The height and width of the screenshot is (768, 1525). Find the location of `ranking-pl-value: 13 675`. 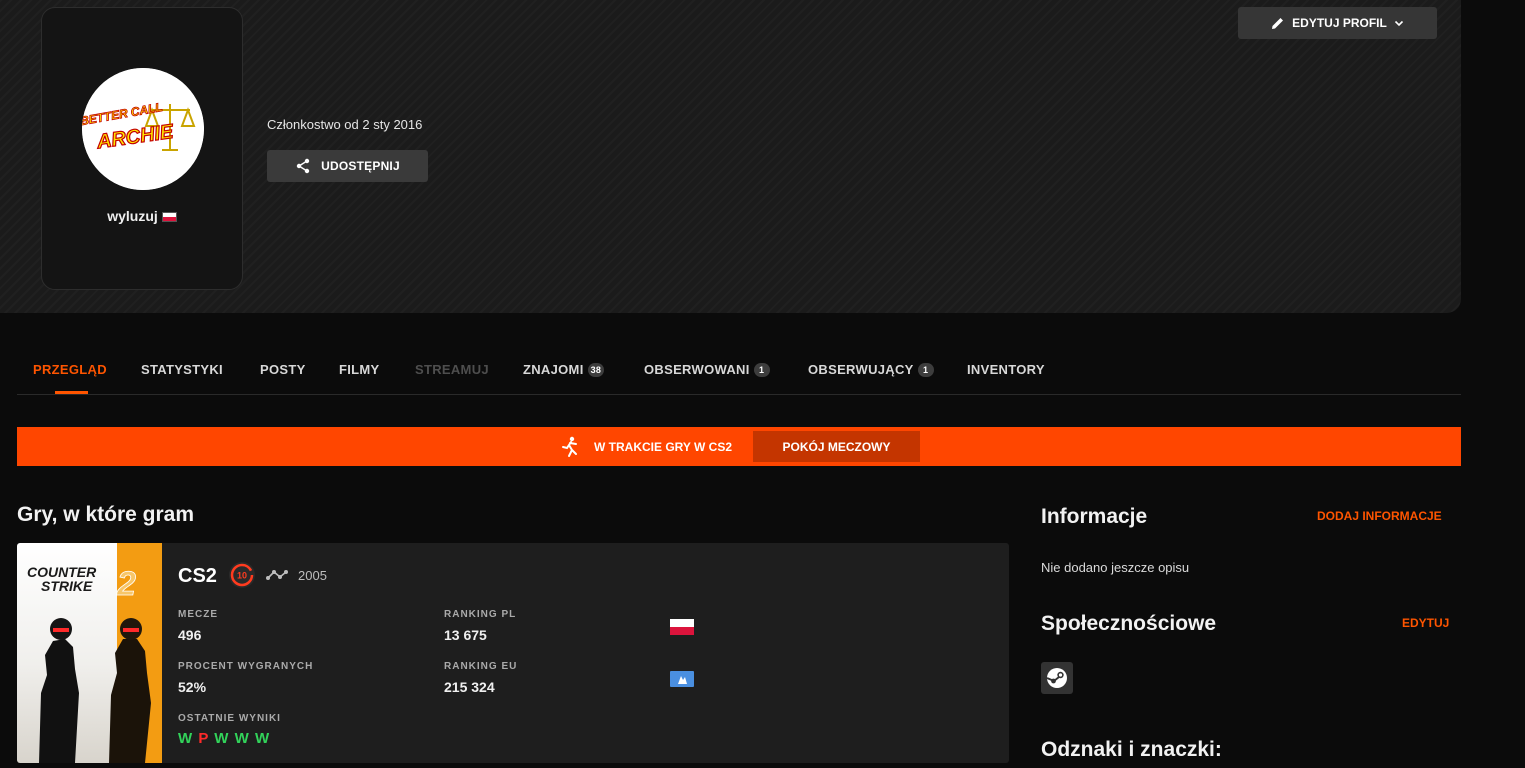

ranking-pl-value: 13 675 is located at coordinates (465, 635).